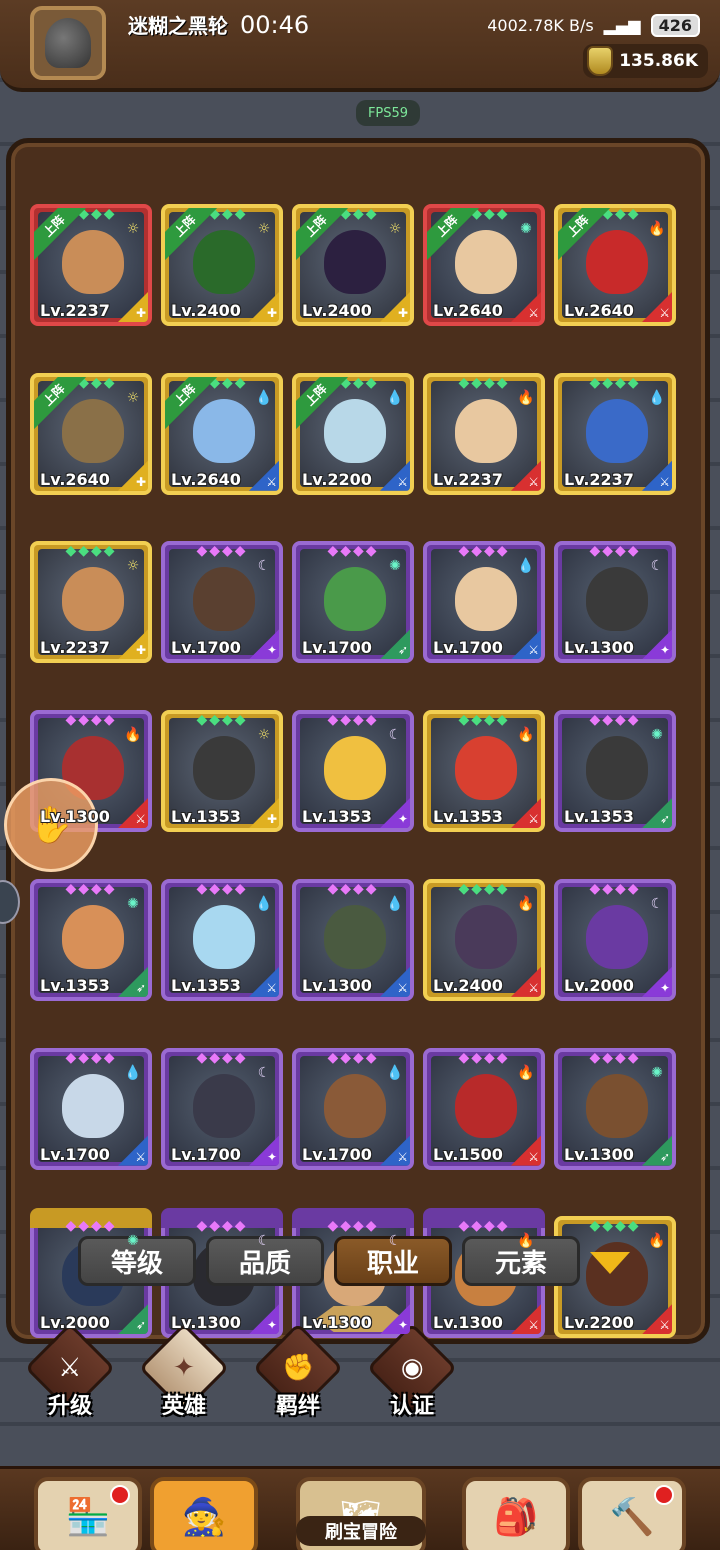  Describe the element at coordinates (184, 1367) in the screenshot. I see `hero-icon: ✦` at that location.